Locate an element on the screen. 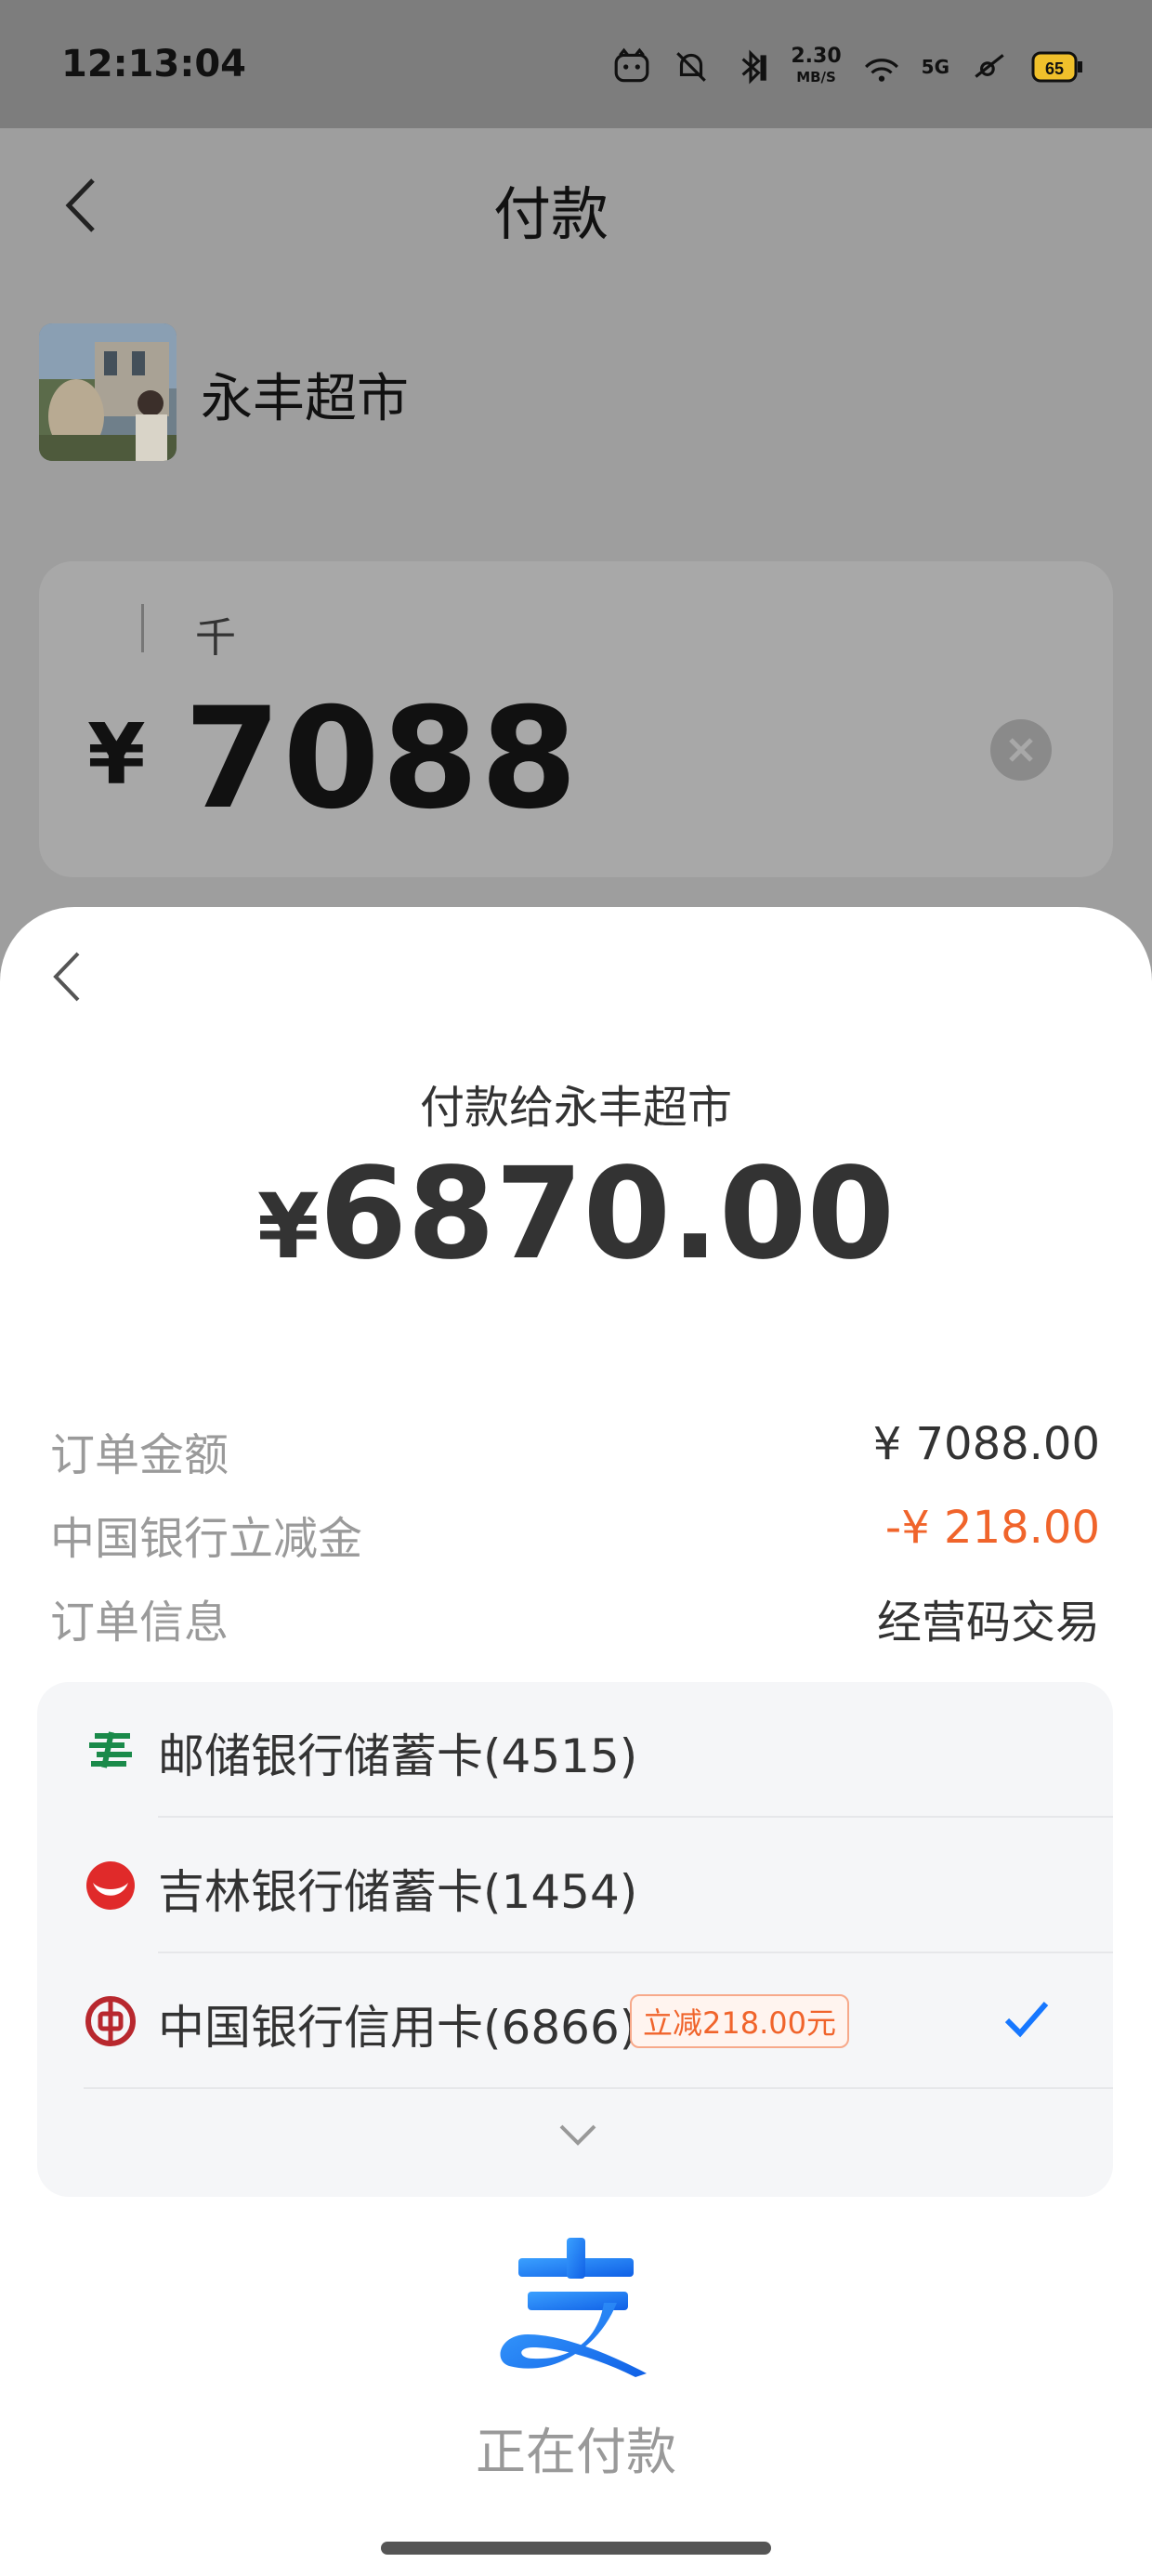 Image resolution: width=1152 pixels, height=2576 pixels. order-amount-value: ¥ 7088.00 is located at coordinates (986, 1444).